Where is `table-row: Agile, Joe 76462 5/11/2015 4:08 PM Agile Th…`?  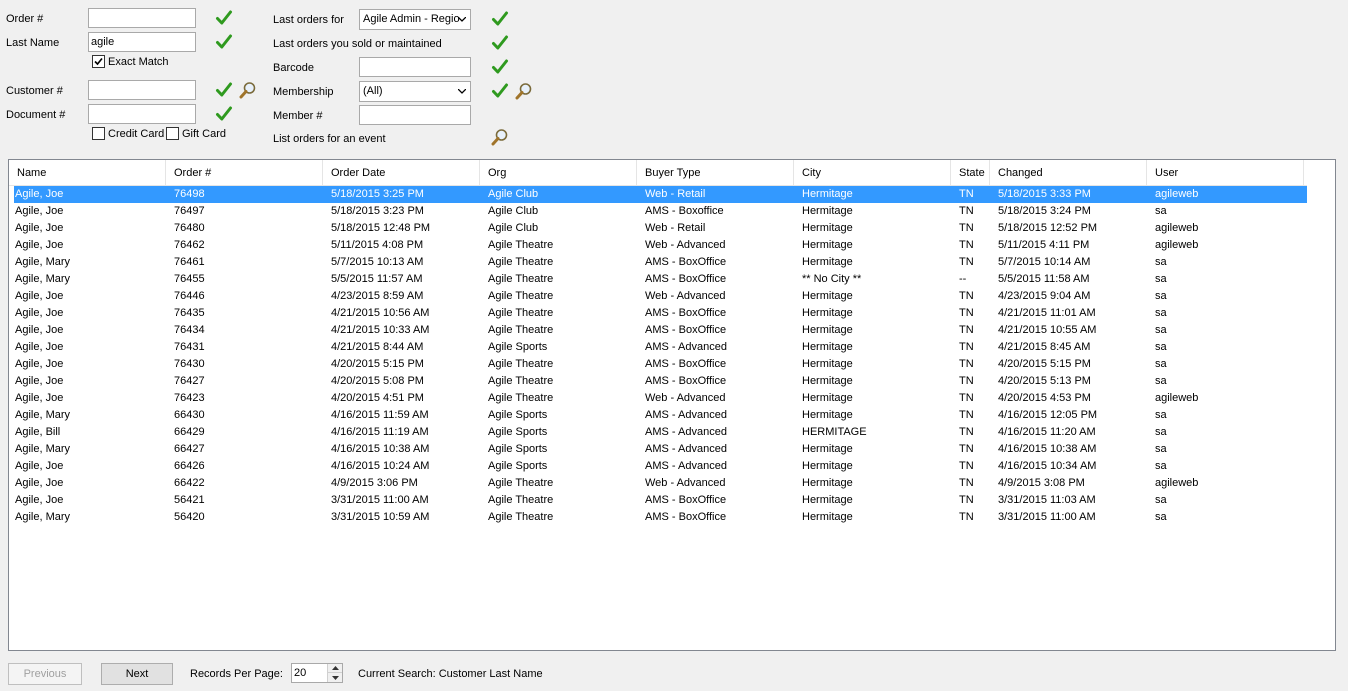
table-row: Agile, Joe 76462 5/11/2015 4:08 PM Agile Th… is located at coordinates (660, 245).